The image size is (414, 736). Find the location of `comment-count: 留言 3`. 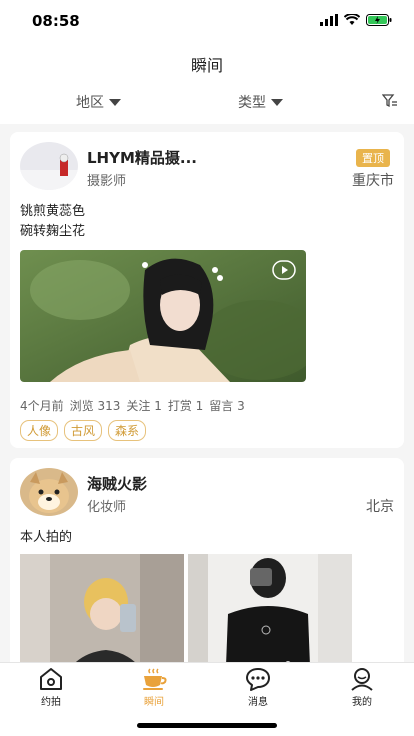

comment-count: 留言 3 is located at coordinates (227, 406).